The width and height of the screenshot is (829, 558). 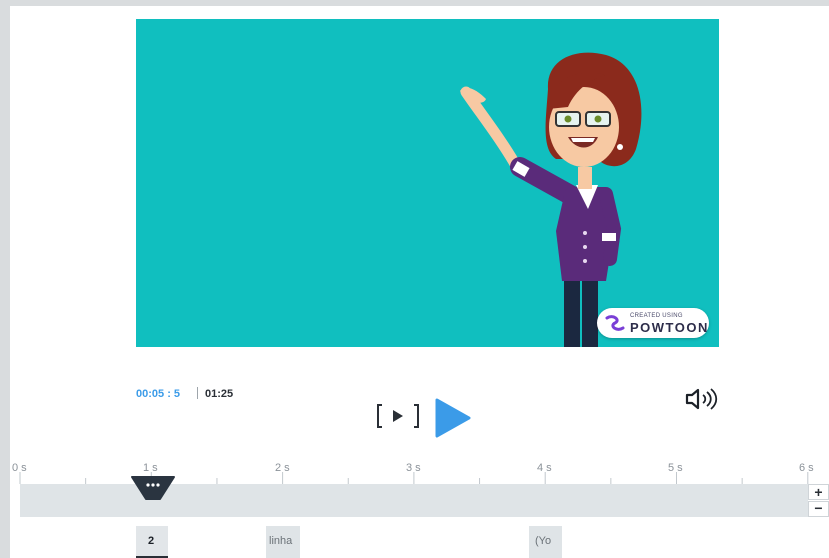 I want to click on timeline-marker: (Yo, so click(x=545, y=542).